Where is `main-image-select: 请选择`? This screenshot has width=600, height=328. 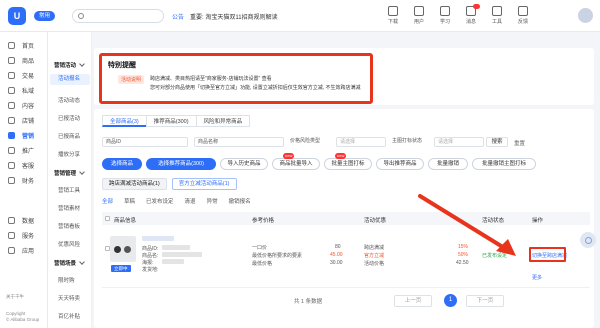
main-image-select: 请选择 is located at coordinates (459, 142).